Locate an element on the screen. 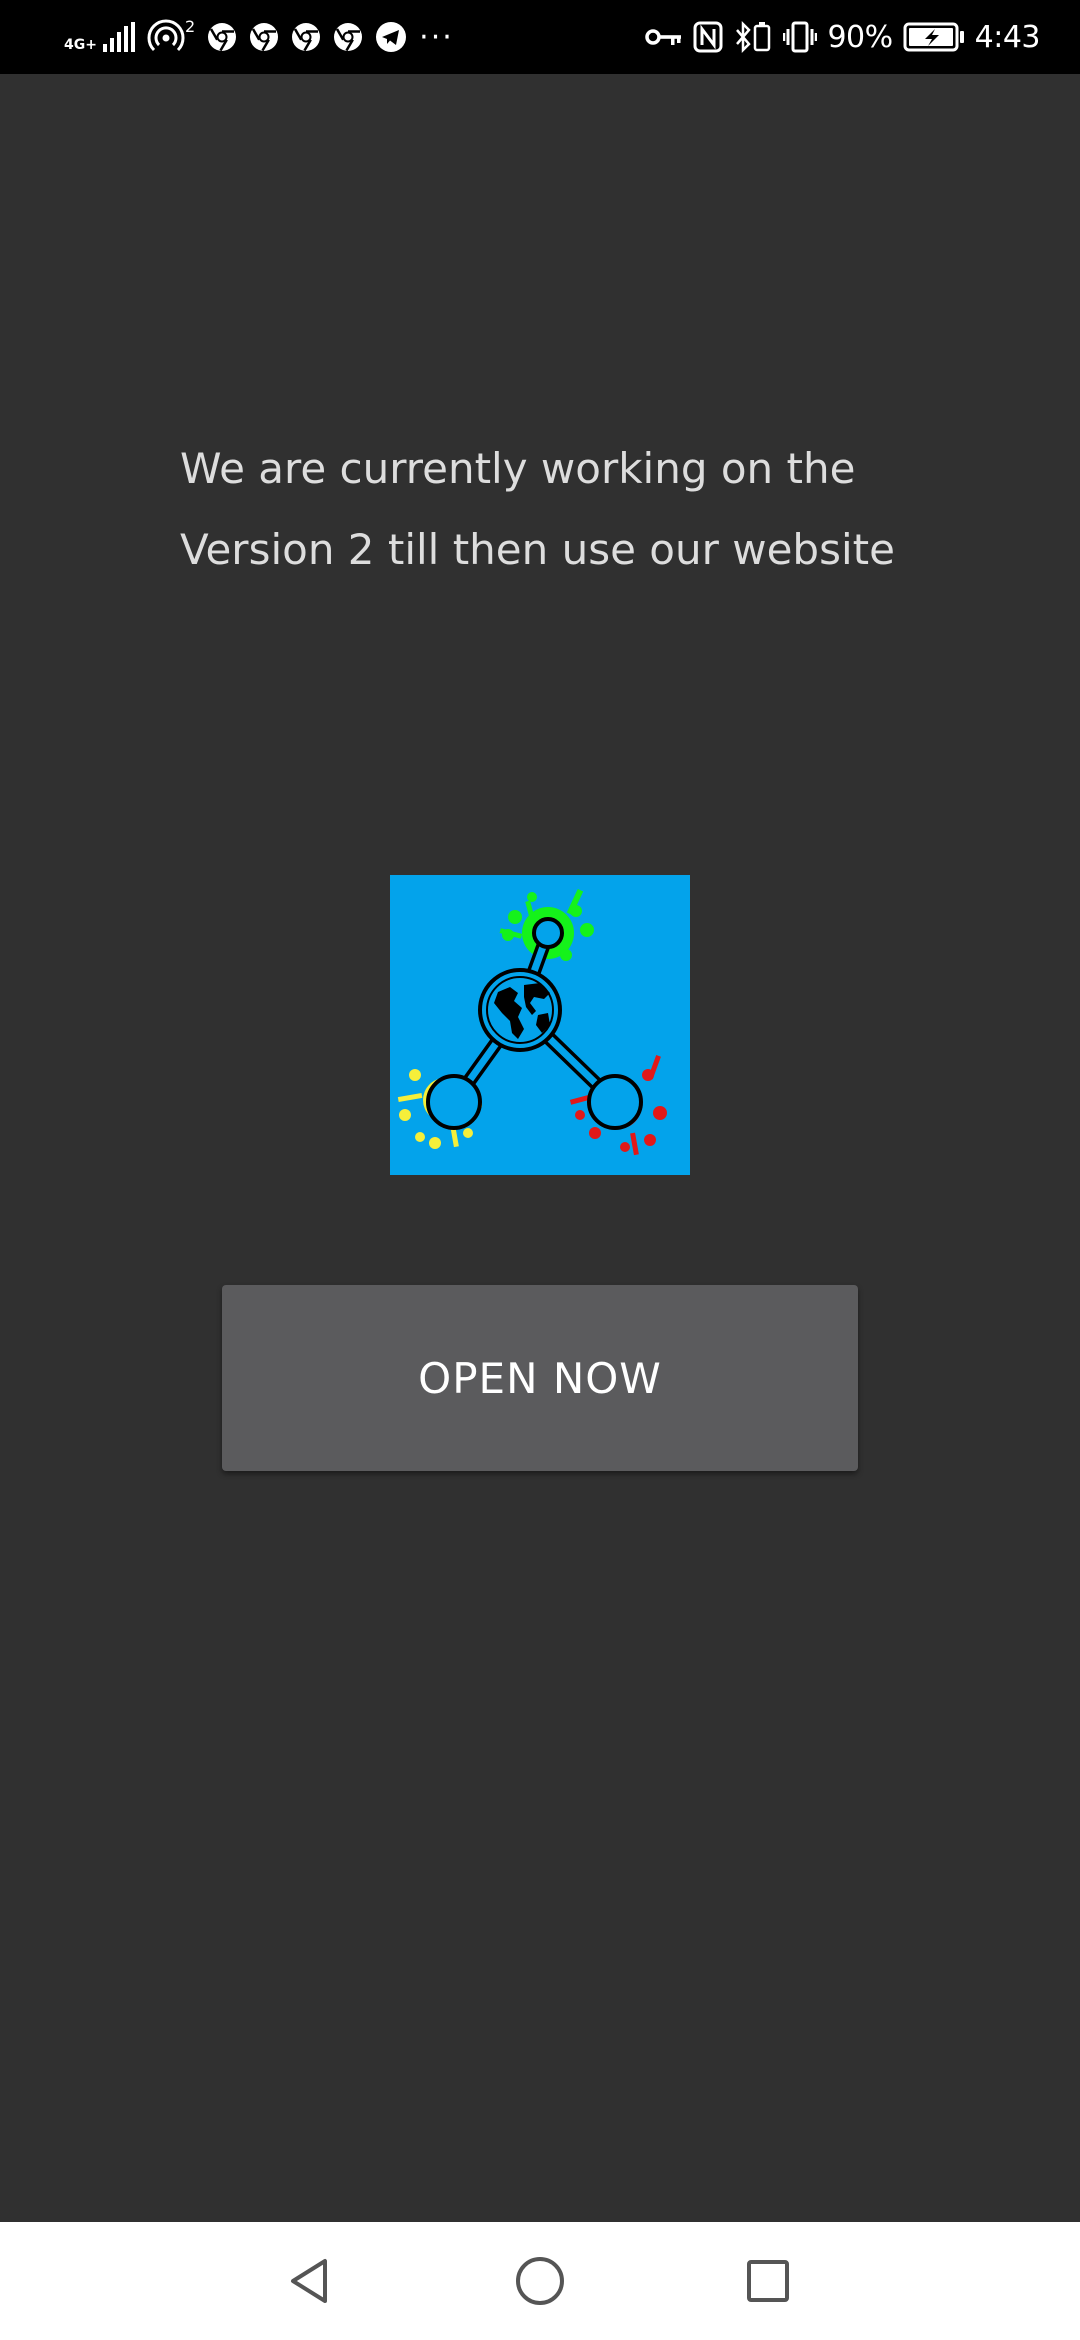 The height and width of the screenshot is (2340, 1080). right-node is located at coordinates (615, 1102).